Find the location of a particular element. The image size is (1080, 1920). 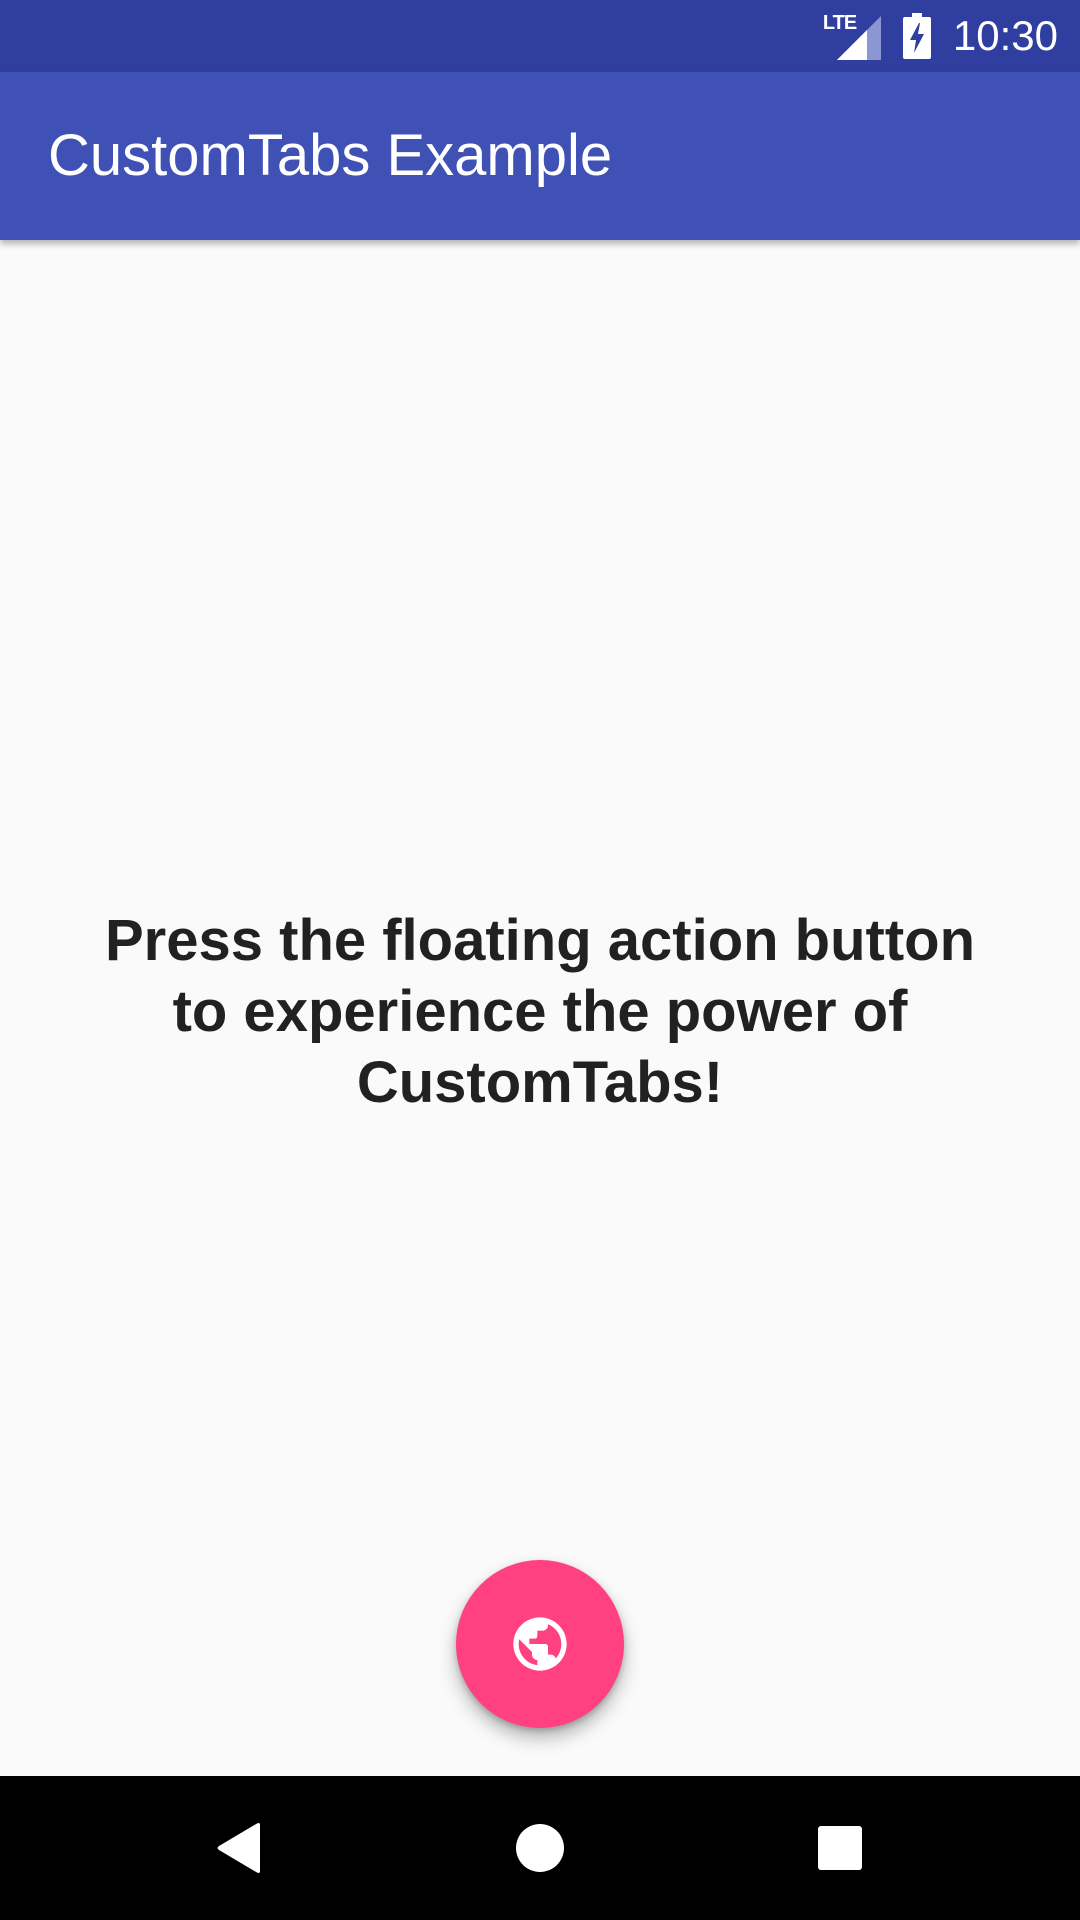

status-time: 10:30 is located at coordinates (1005, 35).